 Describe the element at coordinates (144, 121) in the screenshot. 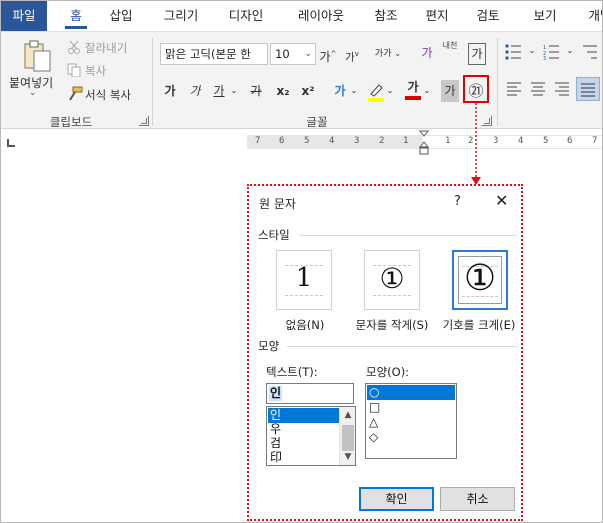

I see `clipboard-launcher-icon` at that location.